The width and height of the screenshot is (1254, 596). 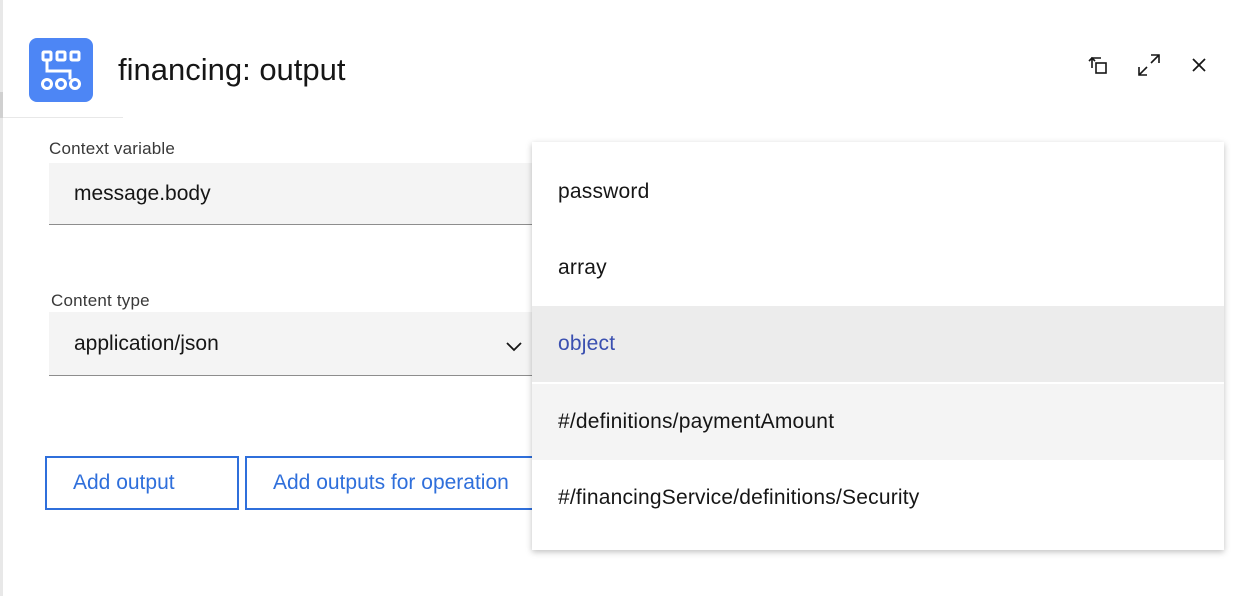 What do you see at coordinates (63, 117) in the screenshot?
I see `header-divider` at bounding box center [63, 117].